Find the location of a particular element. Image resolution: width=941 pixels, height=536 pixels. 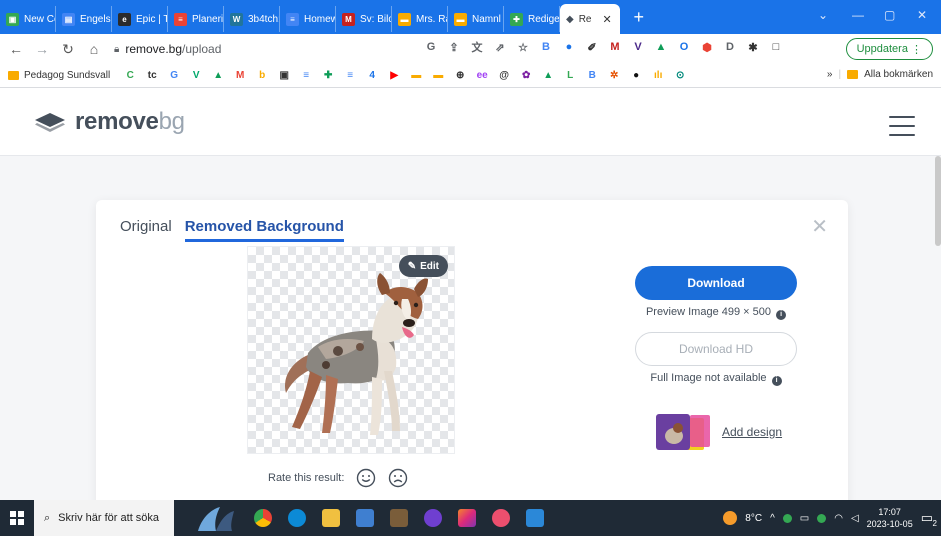

extension-icon: ⇪ is located at coordinates (454, 47).